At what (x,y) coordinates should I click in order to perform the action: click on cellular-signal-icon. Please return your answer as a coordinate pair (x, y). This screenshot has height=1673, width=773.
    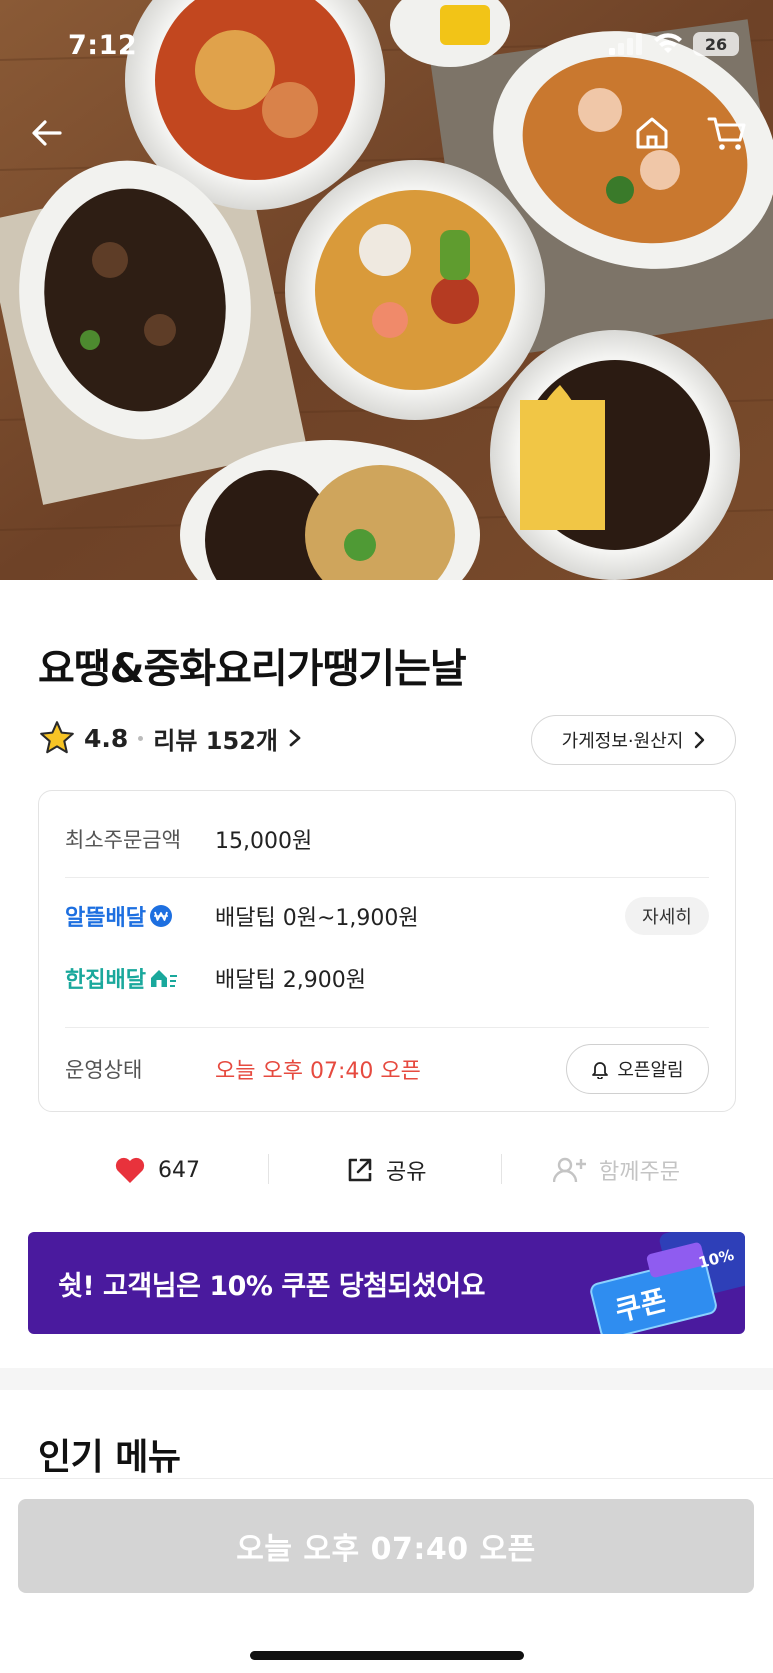
    Looking at the image, I should click on (625, 44).